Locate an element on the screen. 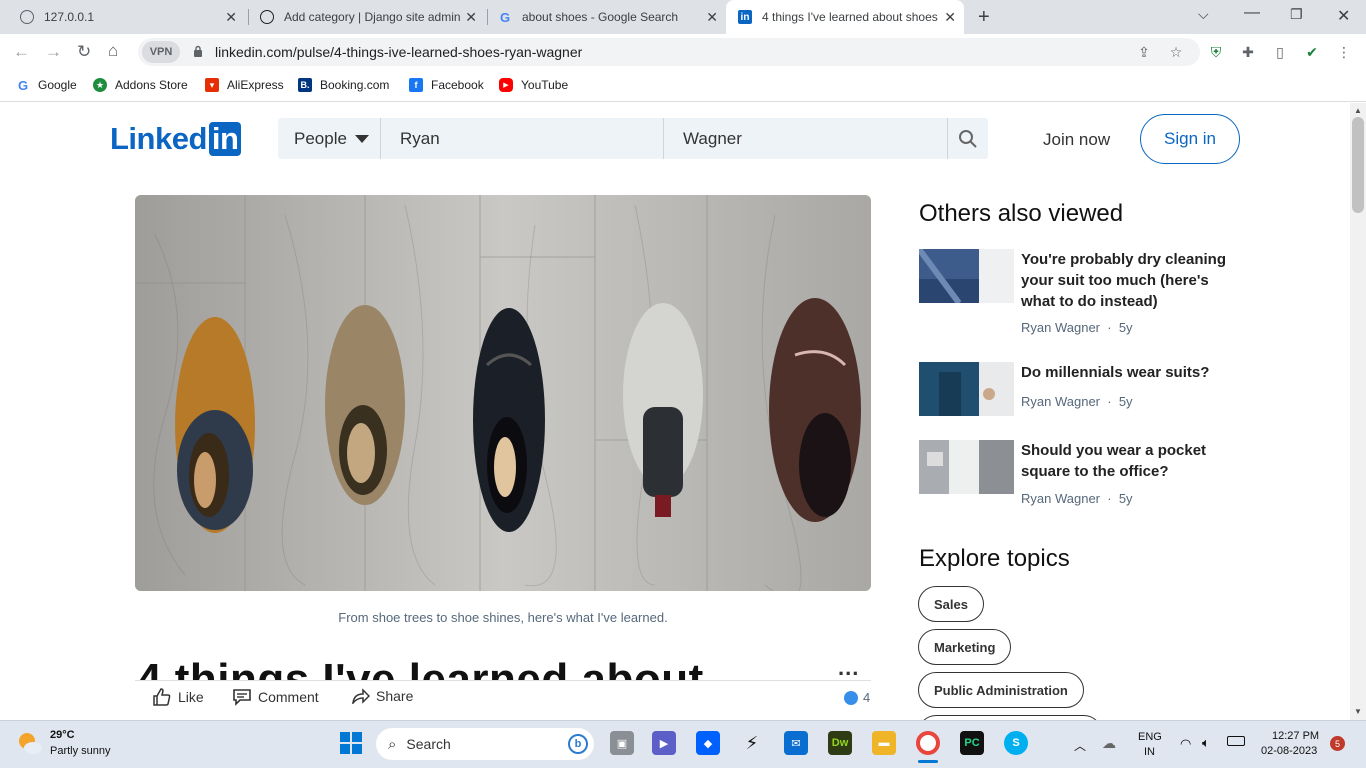 The height and width of the screenshot is (768, 1366). comment-button: Comment is located at coordinates (275, 697).